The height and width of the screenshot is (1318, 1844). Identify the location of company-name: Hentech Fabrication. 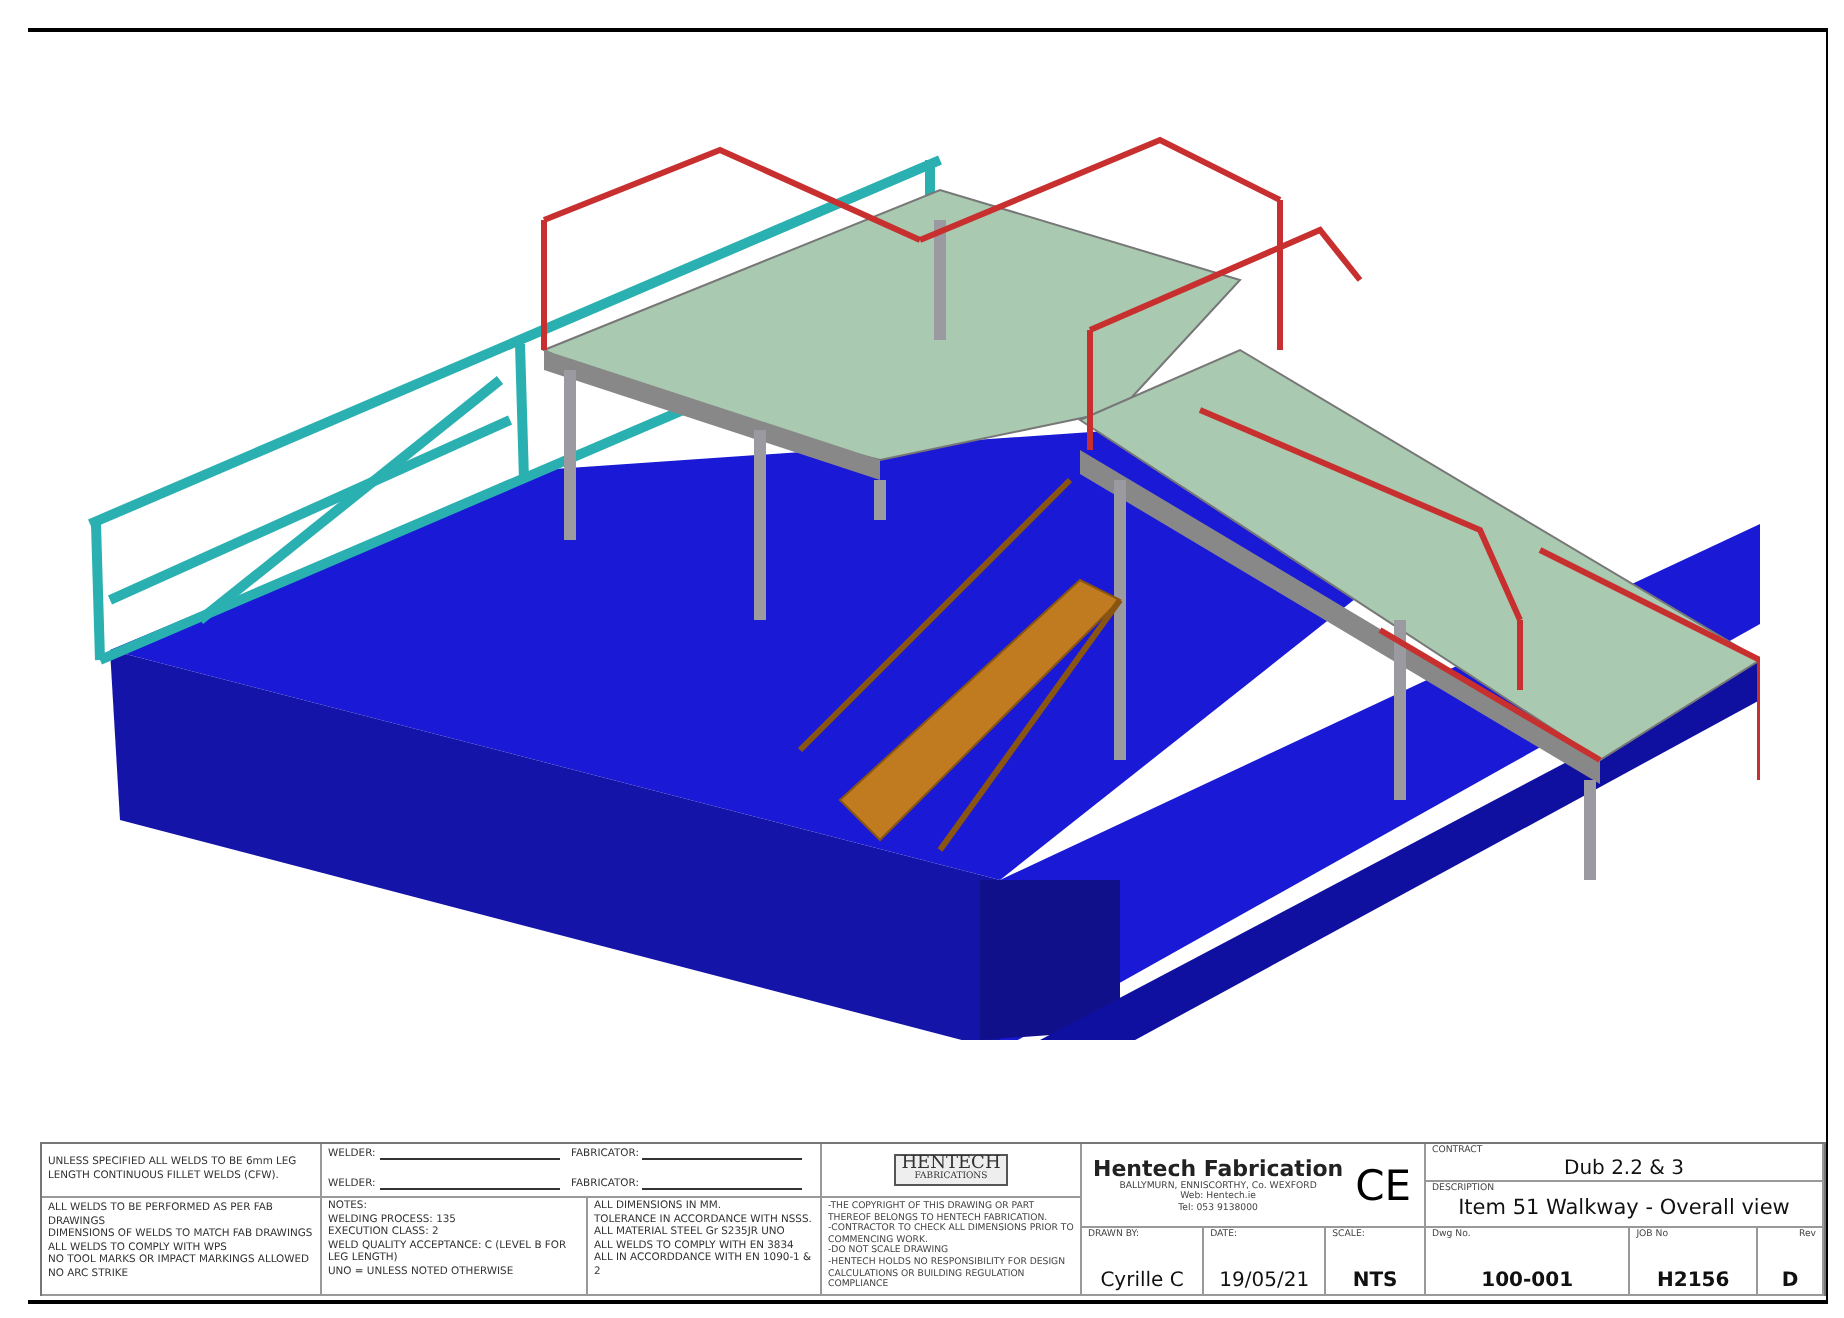
(1218, 1168).